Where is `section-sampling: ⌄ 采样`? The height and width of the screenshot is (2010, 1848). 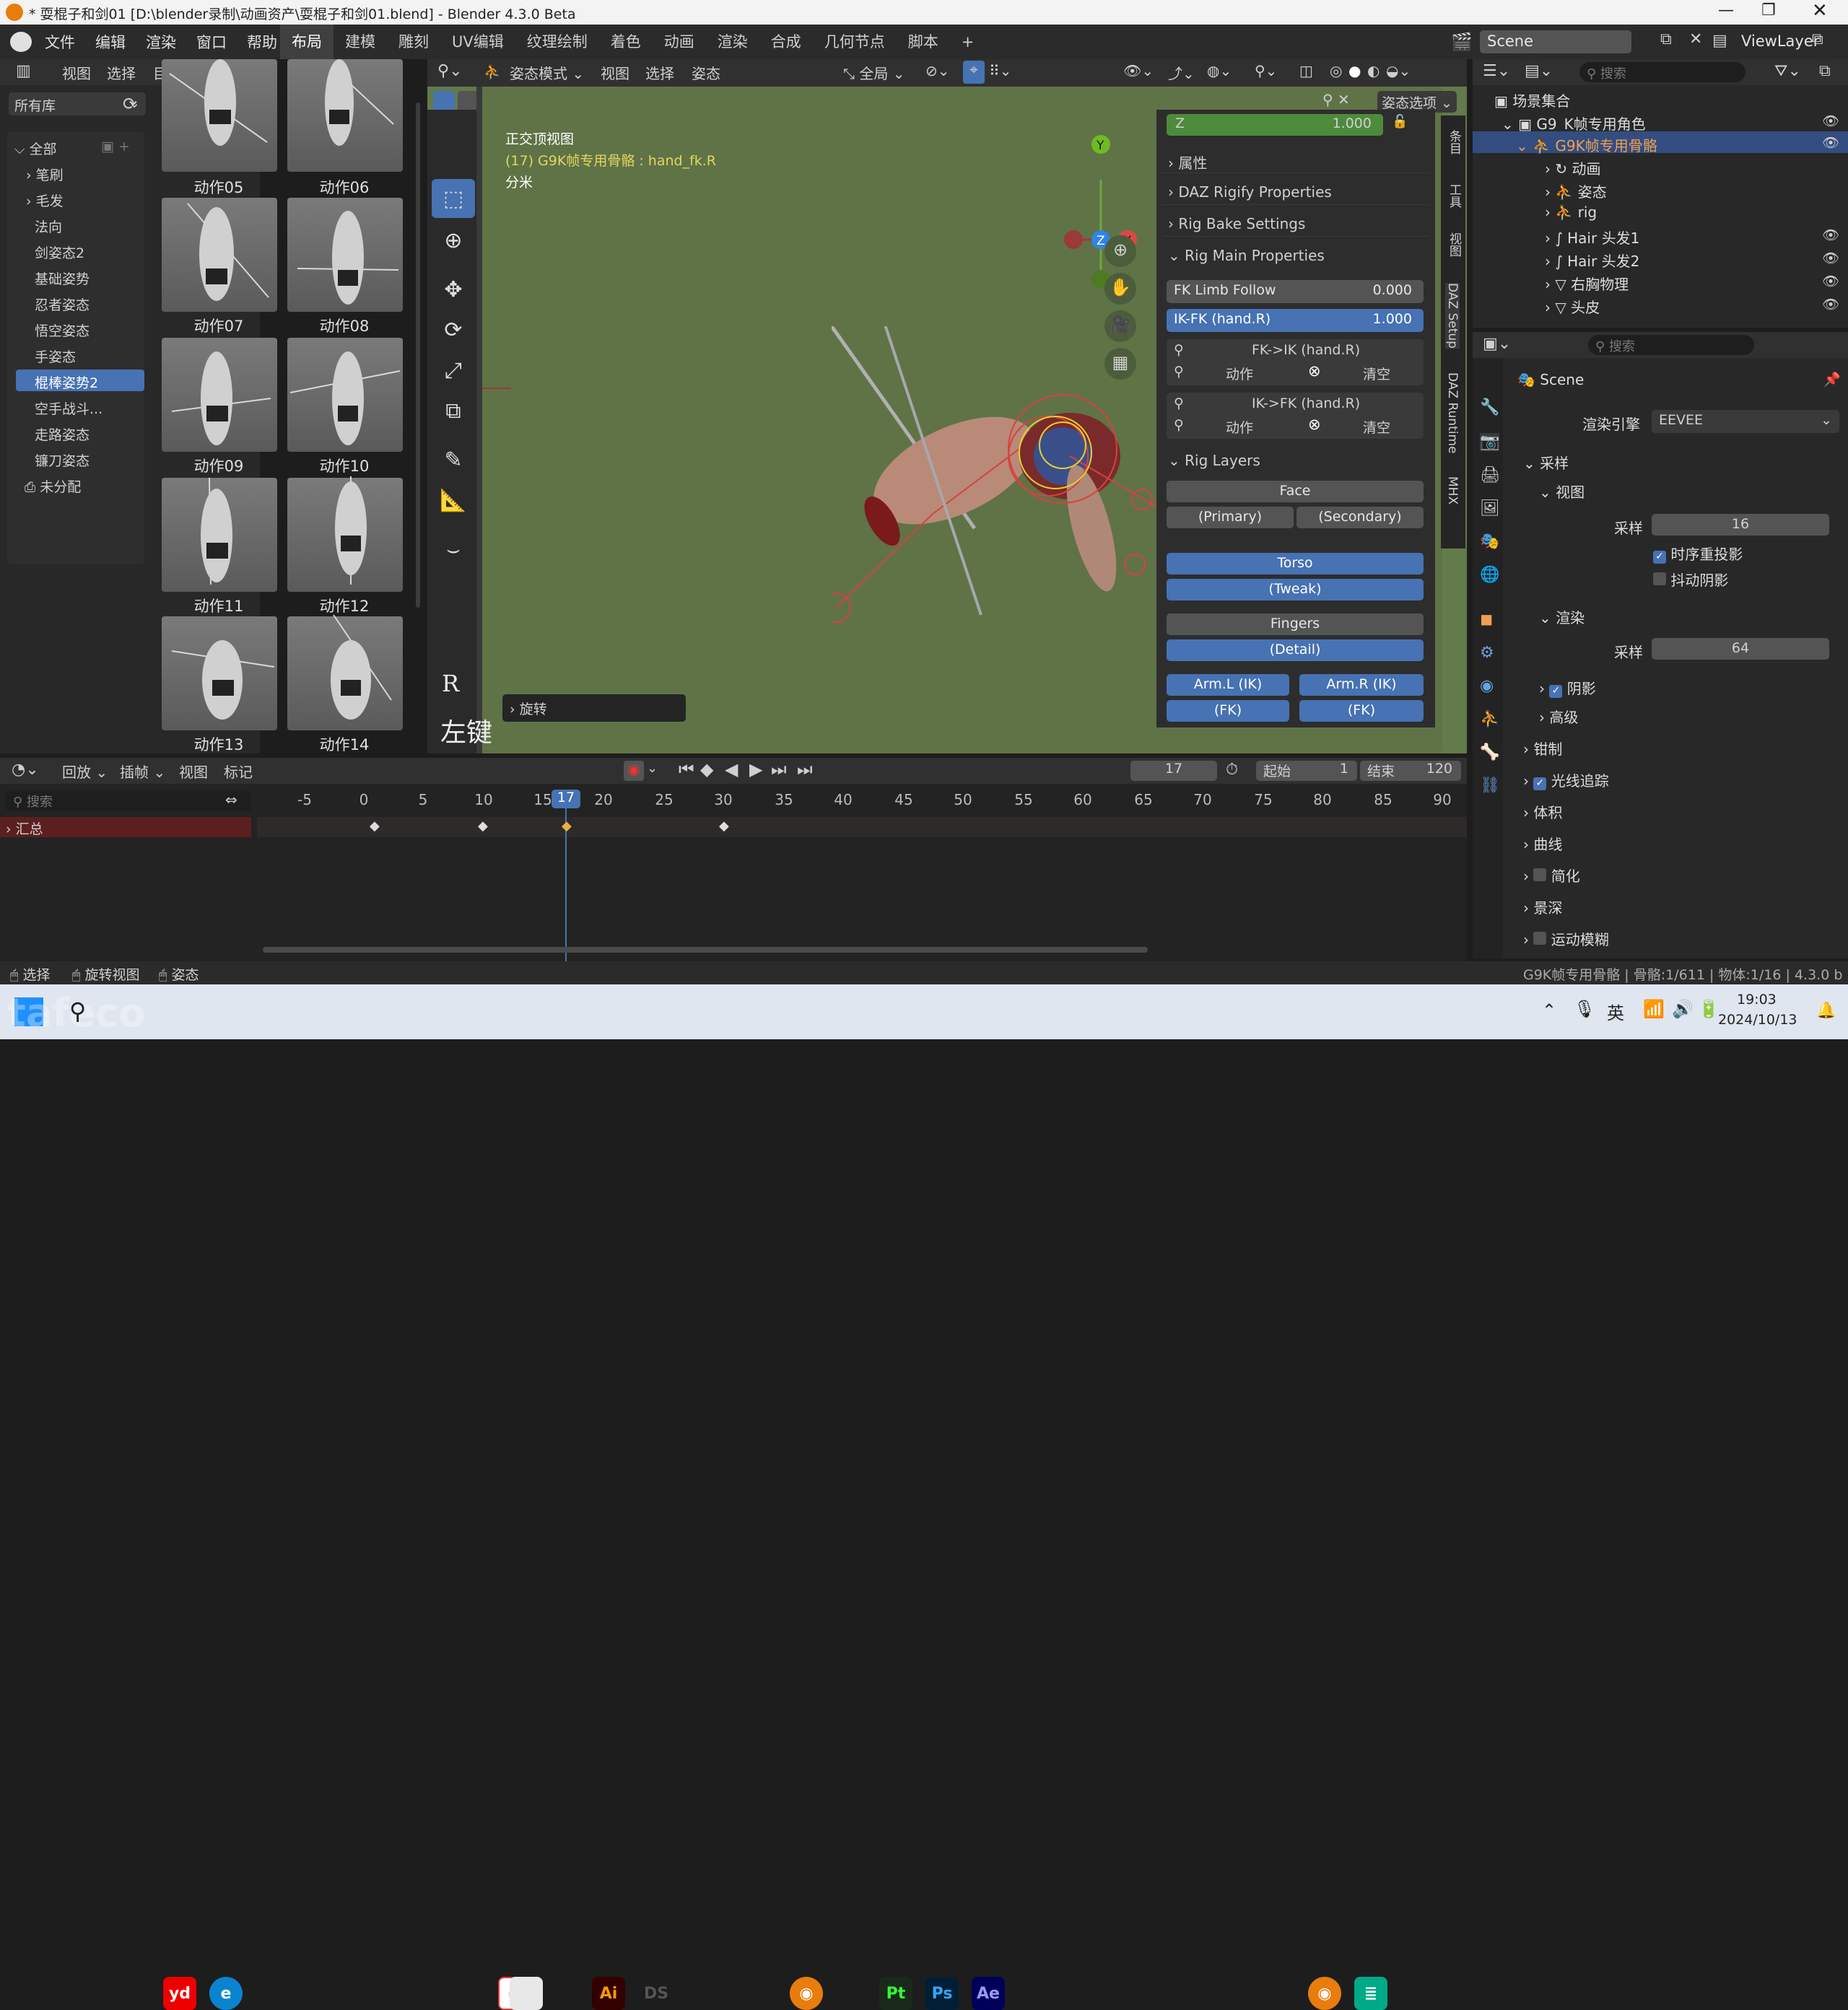
section-sampling: ⌄ 采样 is located at coordinates (1546, 462).